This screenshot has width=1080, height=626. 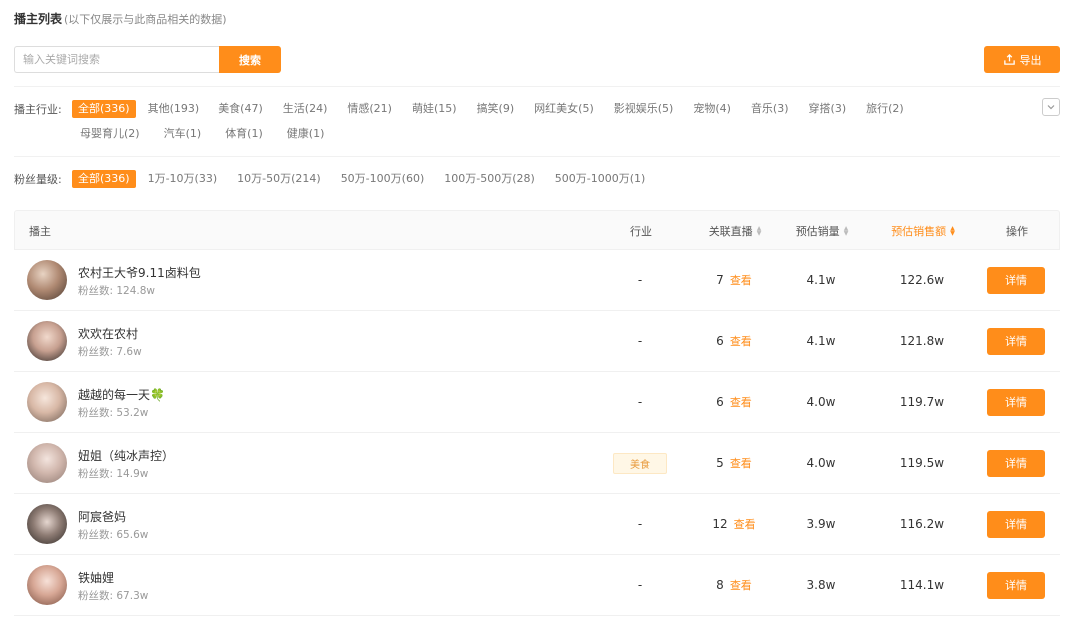 I want to click on sales-cell: 4.1w, so click(x=821, y=341).